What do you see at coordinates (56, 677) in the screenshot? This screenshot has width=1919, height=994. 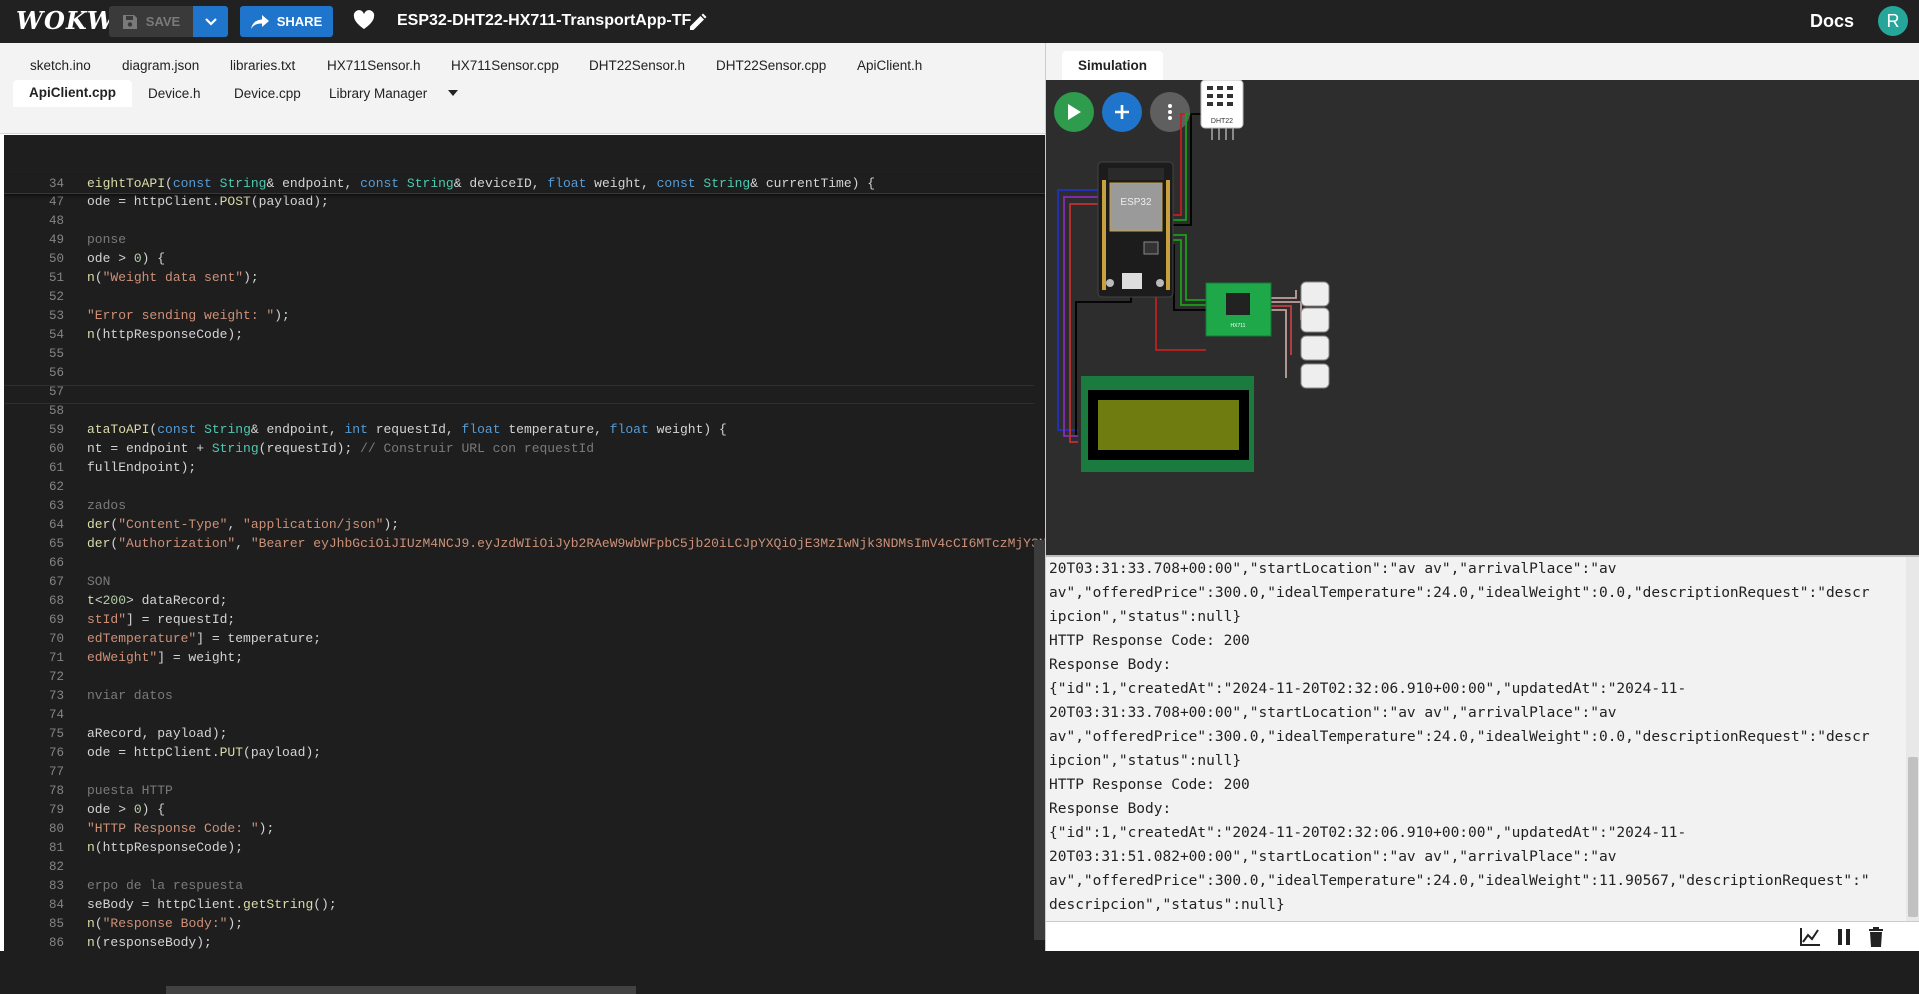 I see `line-number: 72` at bounding box center [56, 677].